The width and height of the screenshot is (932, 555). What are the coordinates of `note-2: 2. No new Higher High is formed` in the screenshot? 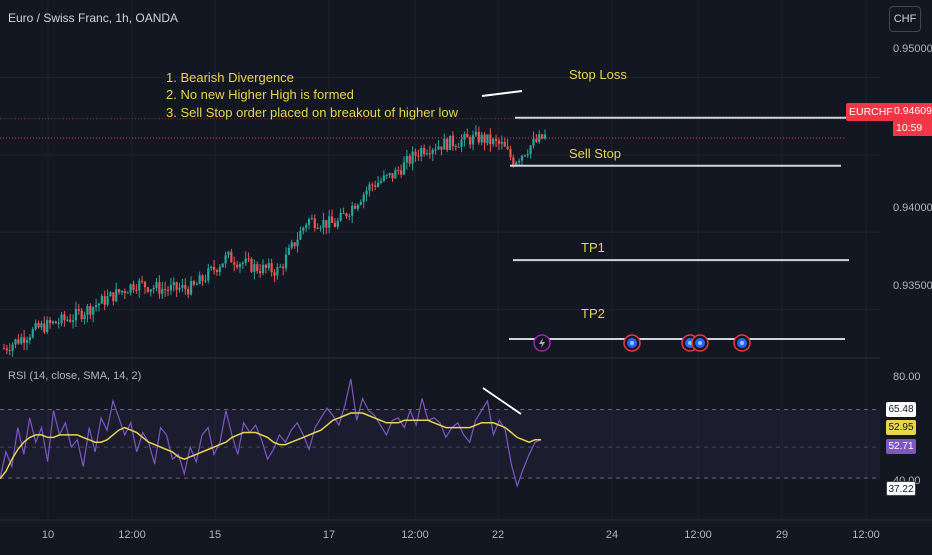 It's located at (260, 94).